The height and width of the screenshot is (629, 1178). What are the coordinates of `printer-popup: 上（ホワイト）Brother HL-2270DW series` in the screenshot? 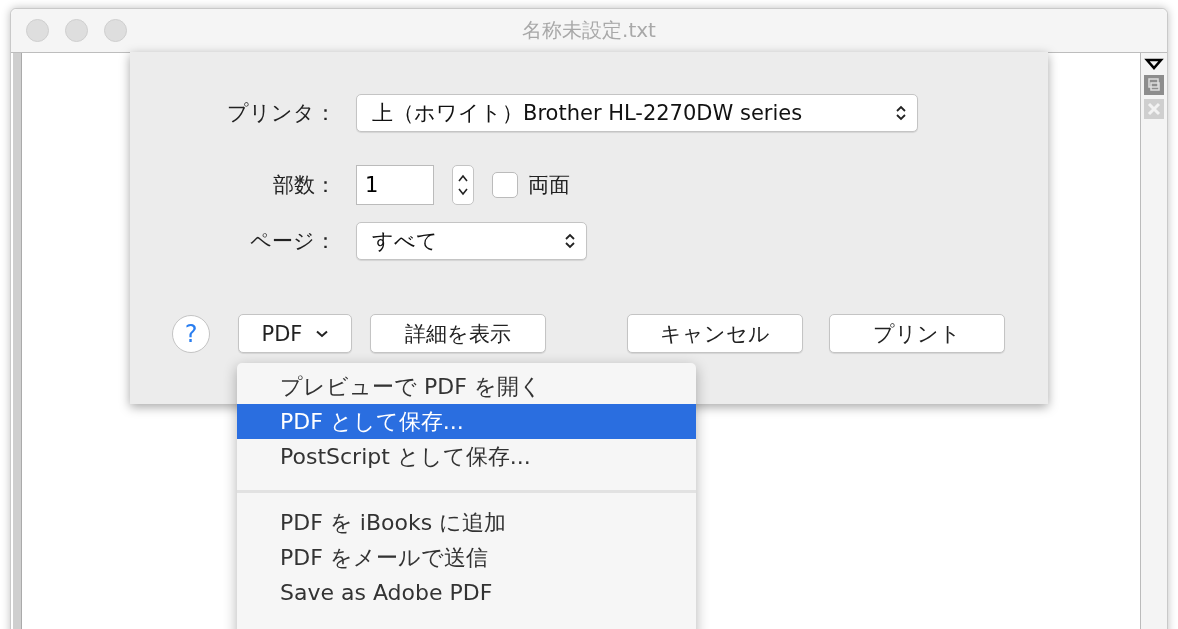 It's located at (637, 113).